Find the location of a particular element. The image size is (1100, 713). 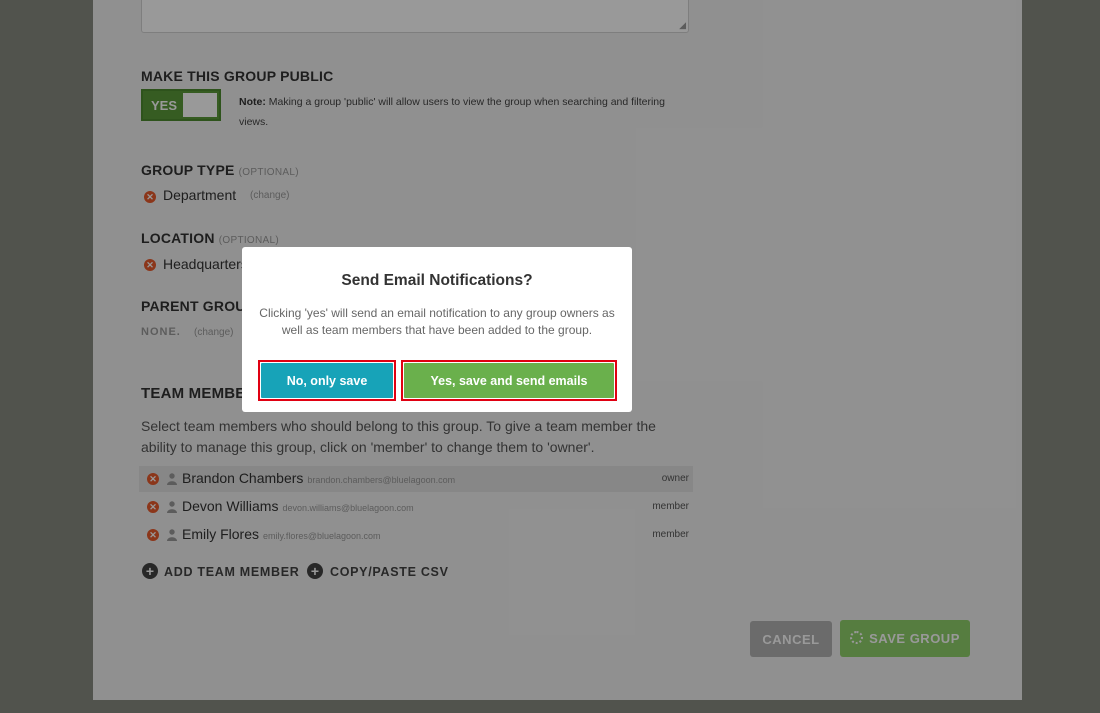

dialog-title: Send Email Notifications? is located at coordinates (437, 280).